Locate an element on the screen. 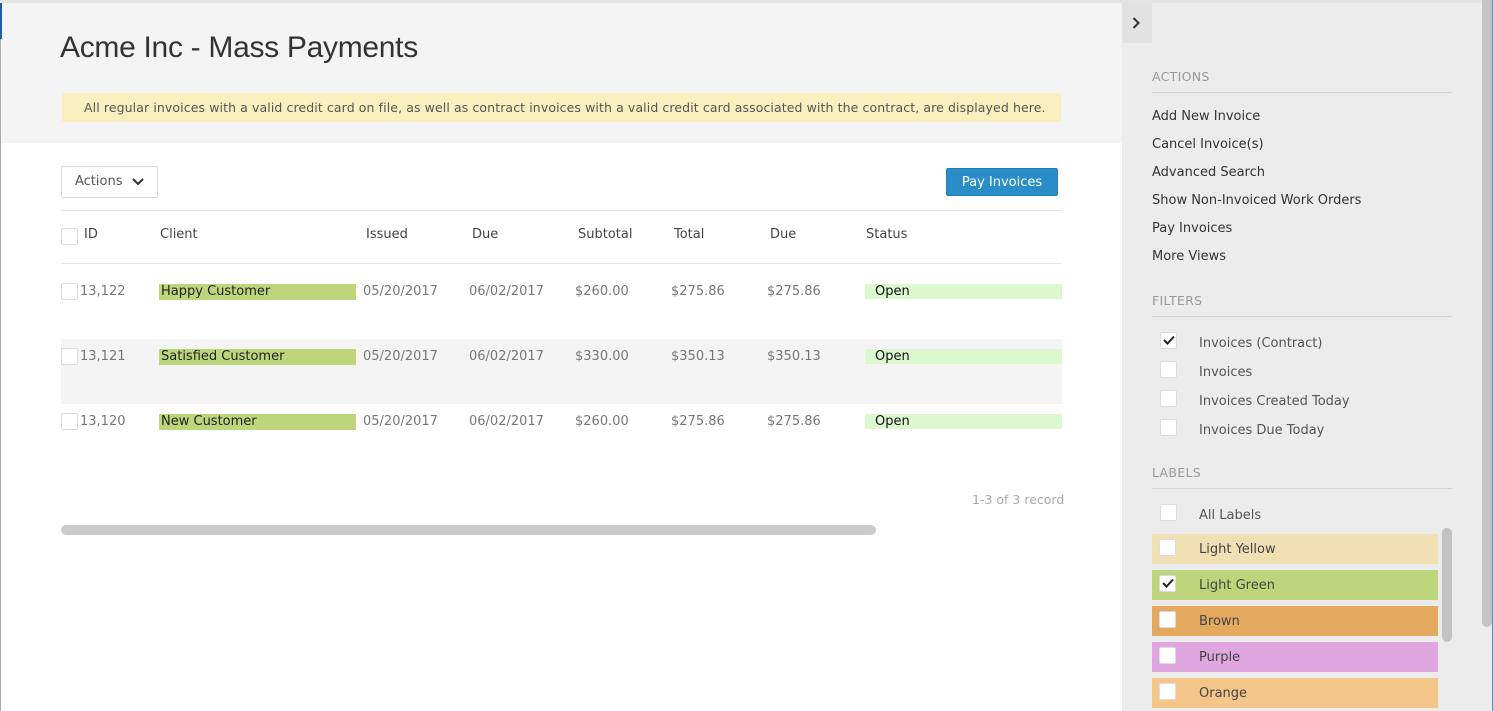 This screenshot has height=711, width=1493. filter-label: Invoices is located at coordinates (1226, 372).